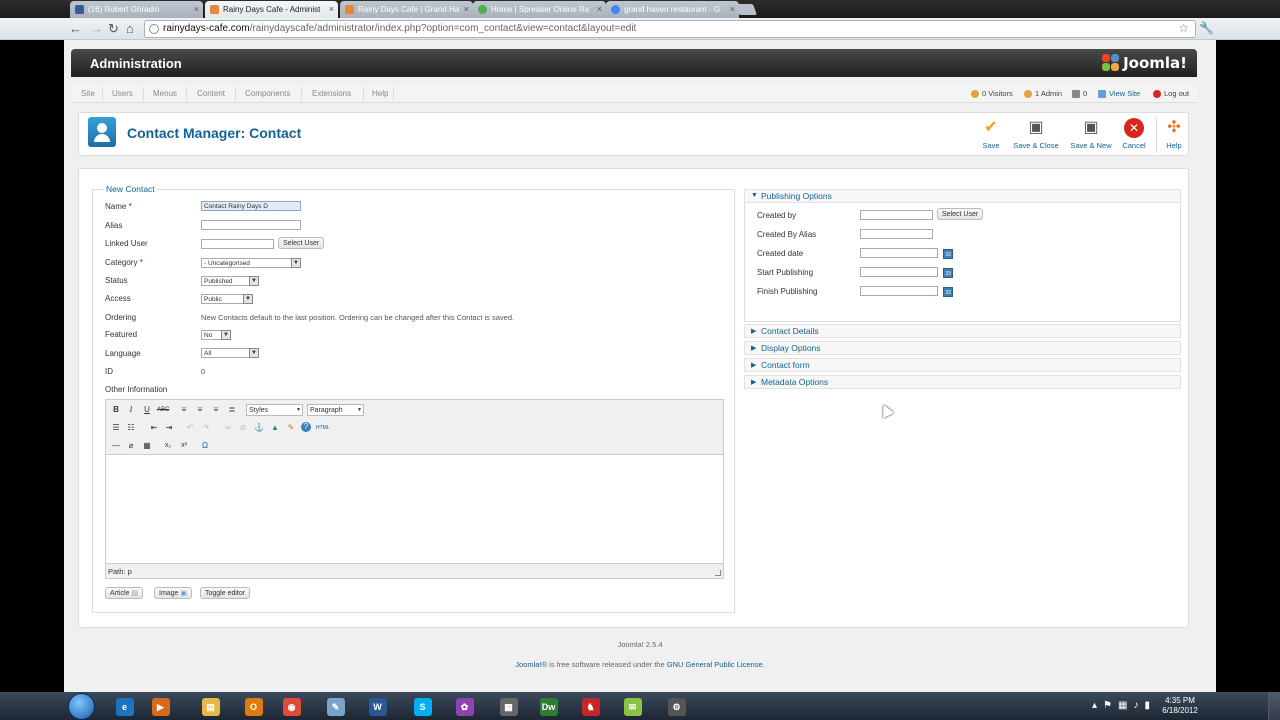 The height and width of the screenshot is (720, 1280). Describe the element at coordinates (896, 234) in the screenshot. I see `created-by-alias-input` at that location.